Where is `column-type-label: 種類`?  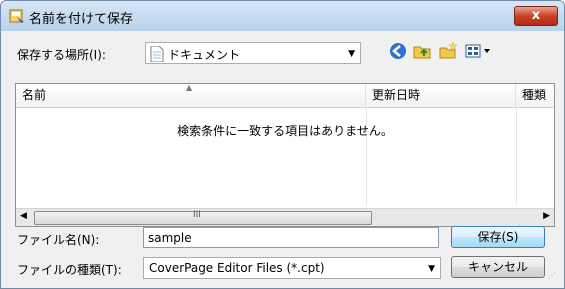 column-type-label: 種類 is located at coordinates (534, 95).